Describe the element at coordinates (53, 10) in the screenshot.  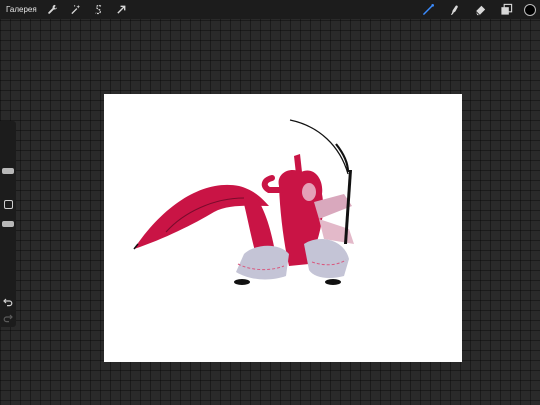
I see `wrench-icon` at that location.